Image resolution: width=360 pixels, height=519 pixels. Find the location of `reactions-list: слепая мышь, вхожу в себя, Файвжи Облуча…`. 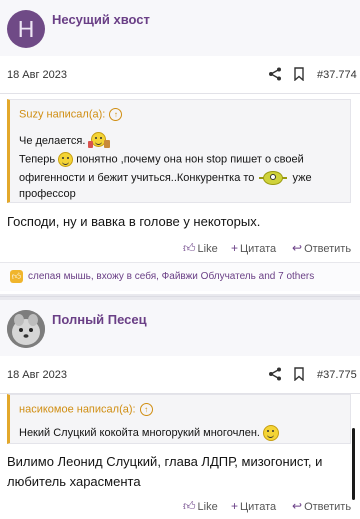

reactions-list: слепая мышь, вхожу в себя, Файвжи Облуча… is located at coordinates (171, 276).